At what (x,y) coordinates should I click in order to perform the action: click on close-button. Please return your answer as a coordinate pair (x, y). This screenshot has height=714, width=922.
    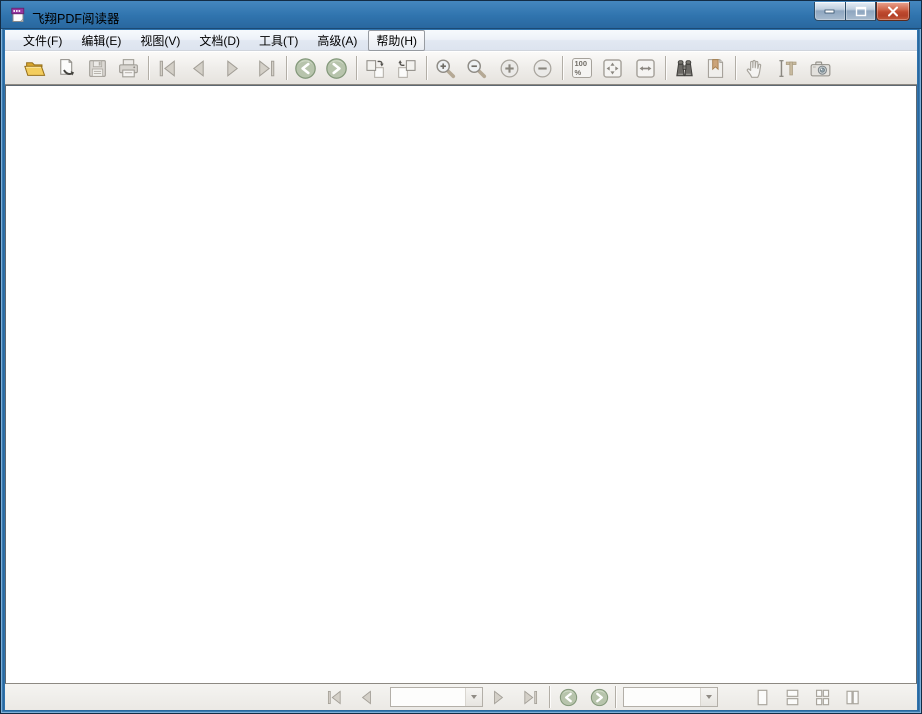
    Looking at the image, I should click on (893, 11).